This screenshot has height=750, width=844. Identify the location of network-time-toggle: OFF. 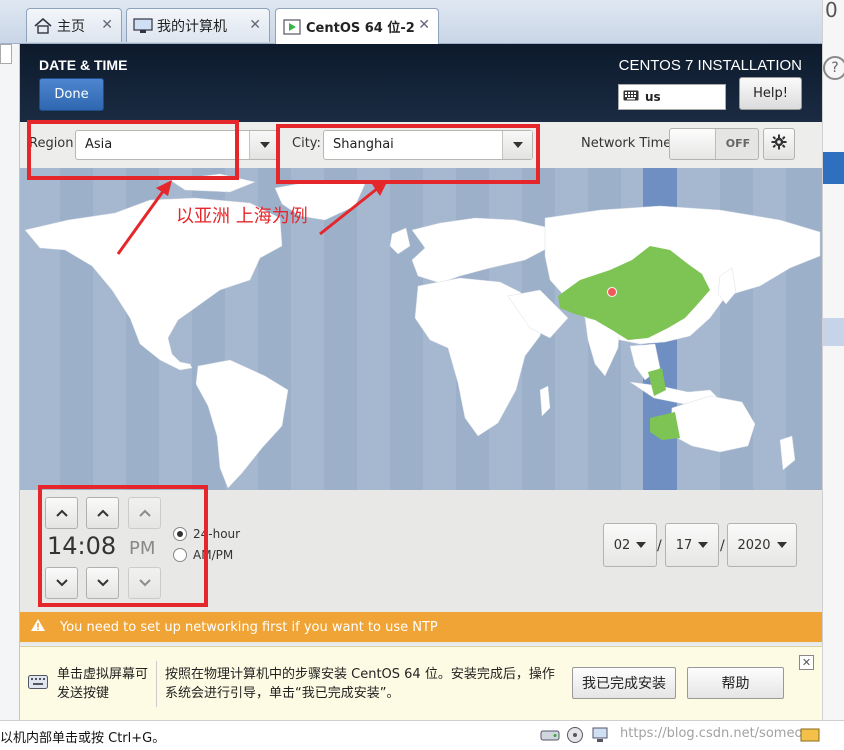
(714, 144).